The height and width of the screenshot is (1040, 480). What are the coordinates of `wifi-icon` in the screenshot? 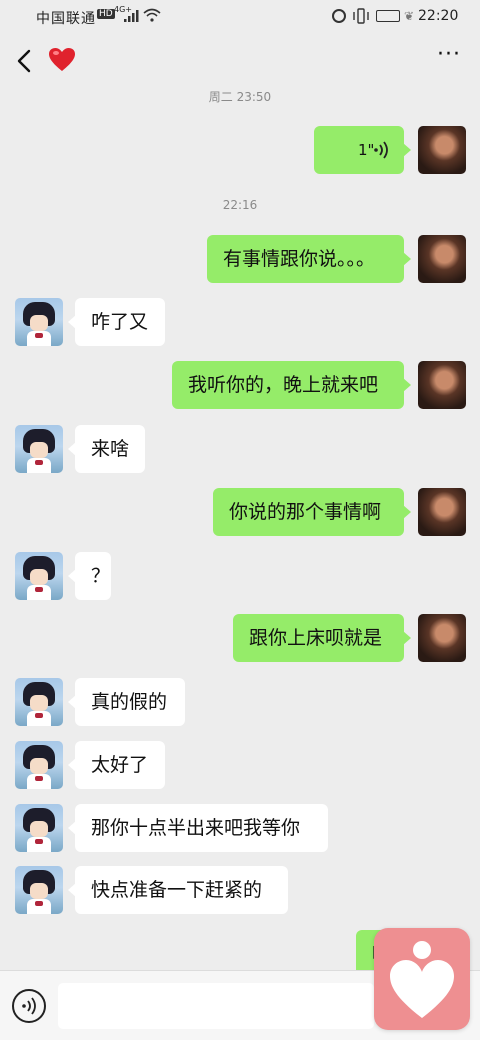 It's located at (152, 15).